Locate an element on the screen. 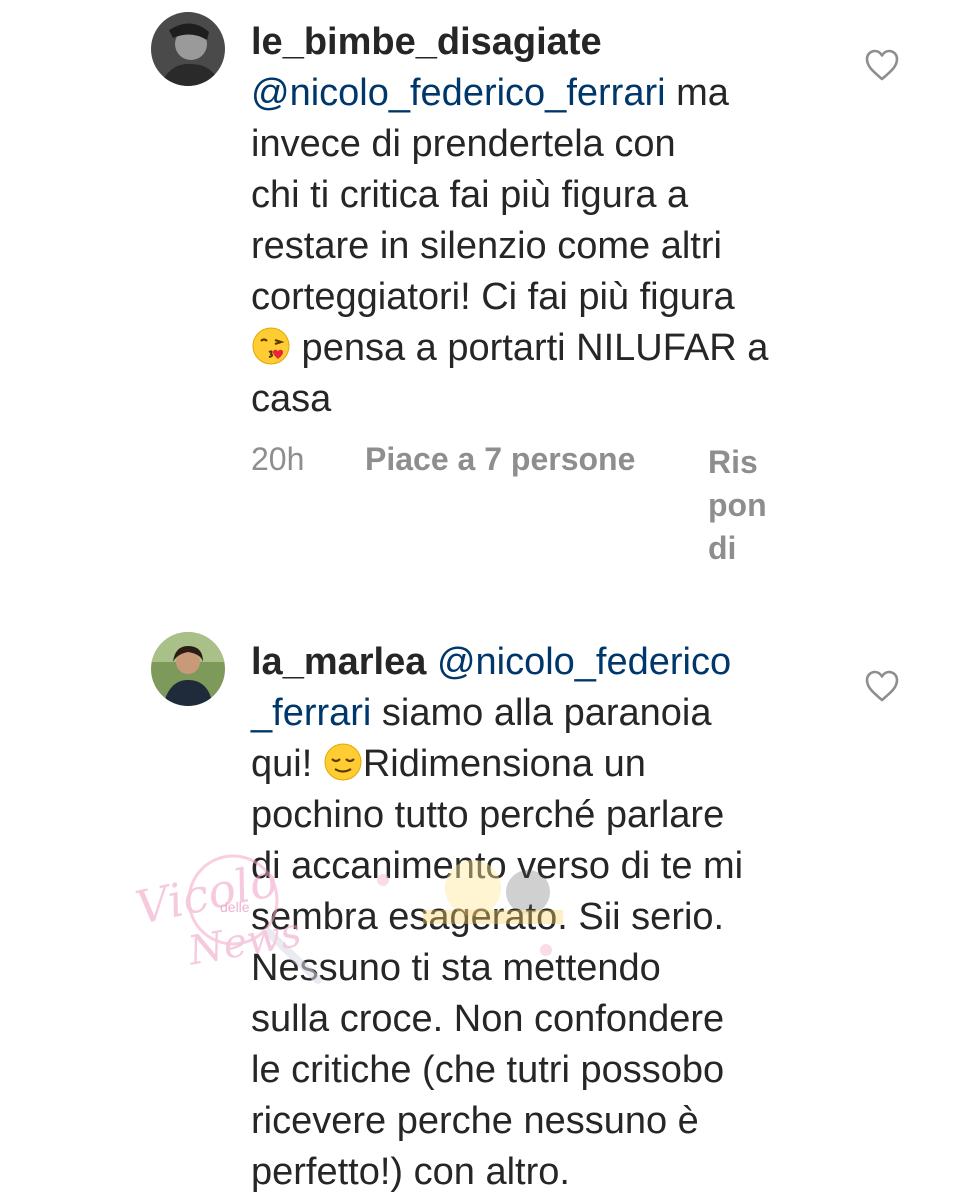  comment-text-line: ricevere perche nessuno è is located at coordinates (475, 1121).